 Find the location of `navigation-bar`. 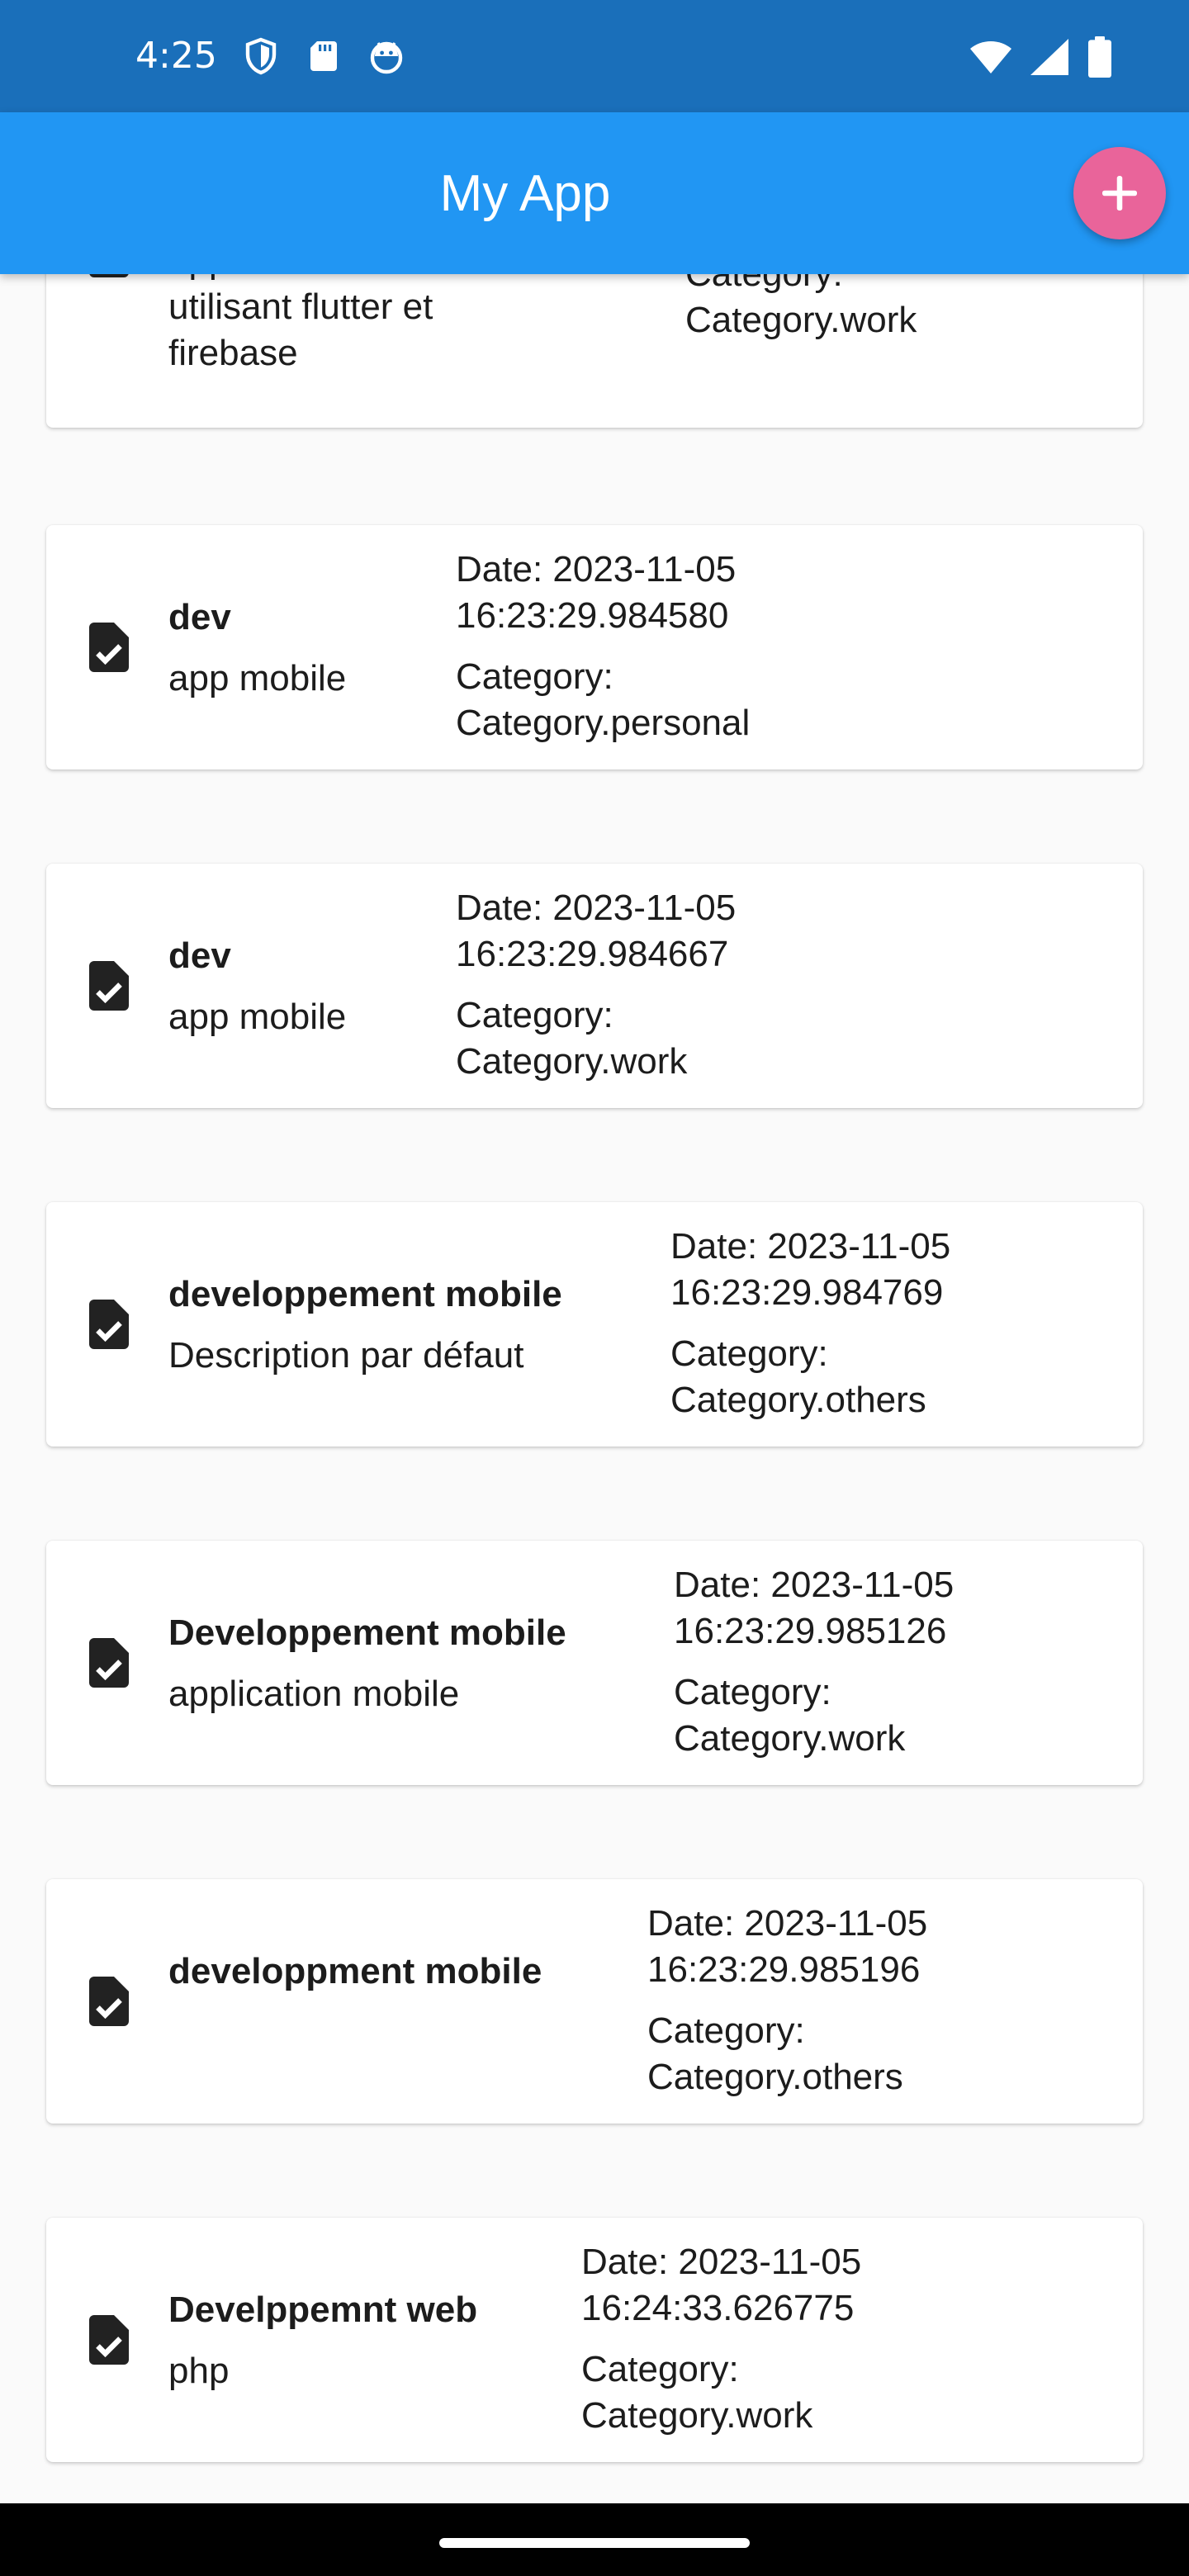

navigation-bar is located at coordinates (594, 2539).